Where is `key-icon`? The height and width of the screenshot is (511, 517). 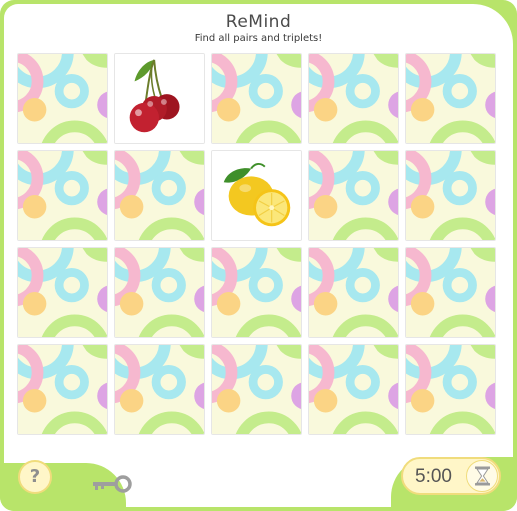
key-icon is located at coordinates (112, 484).